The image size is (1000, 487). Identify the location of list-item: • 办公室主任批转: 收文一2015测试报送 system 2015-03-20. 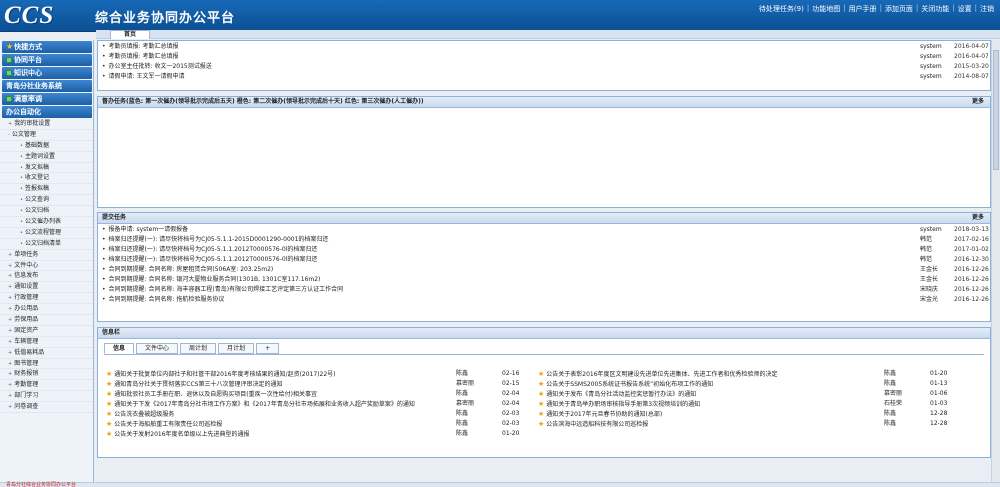
(546, 67).